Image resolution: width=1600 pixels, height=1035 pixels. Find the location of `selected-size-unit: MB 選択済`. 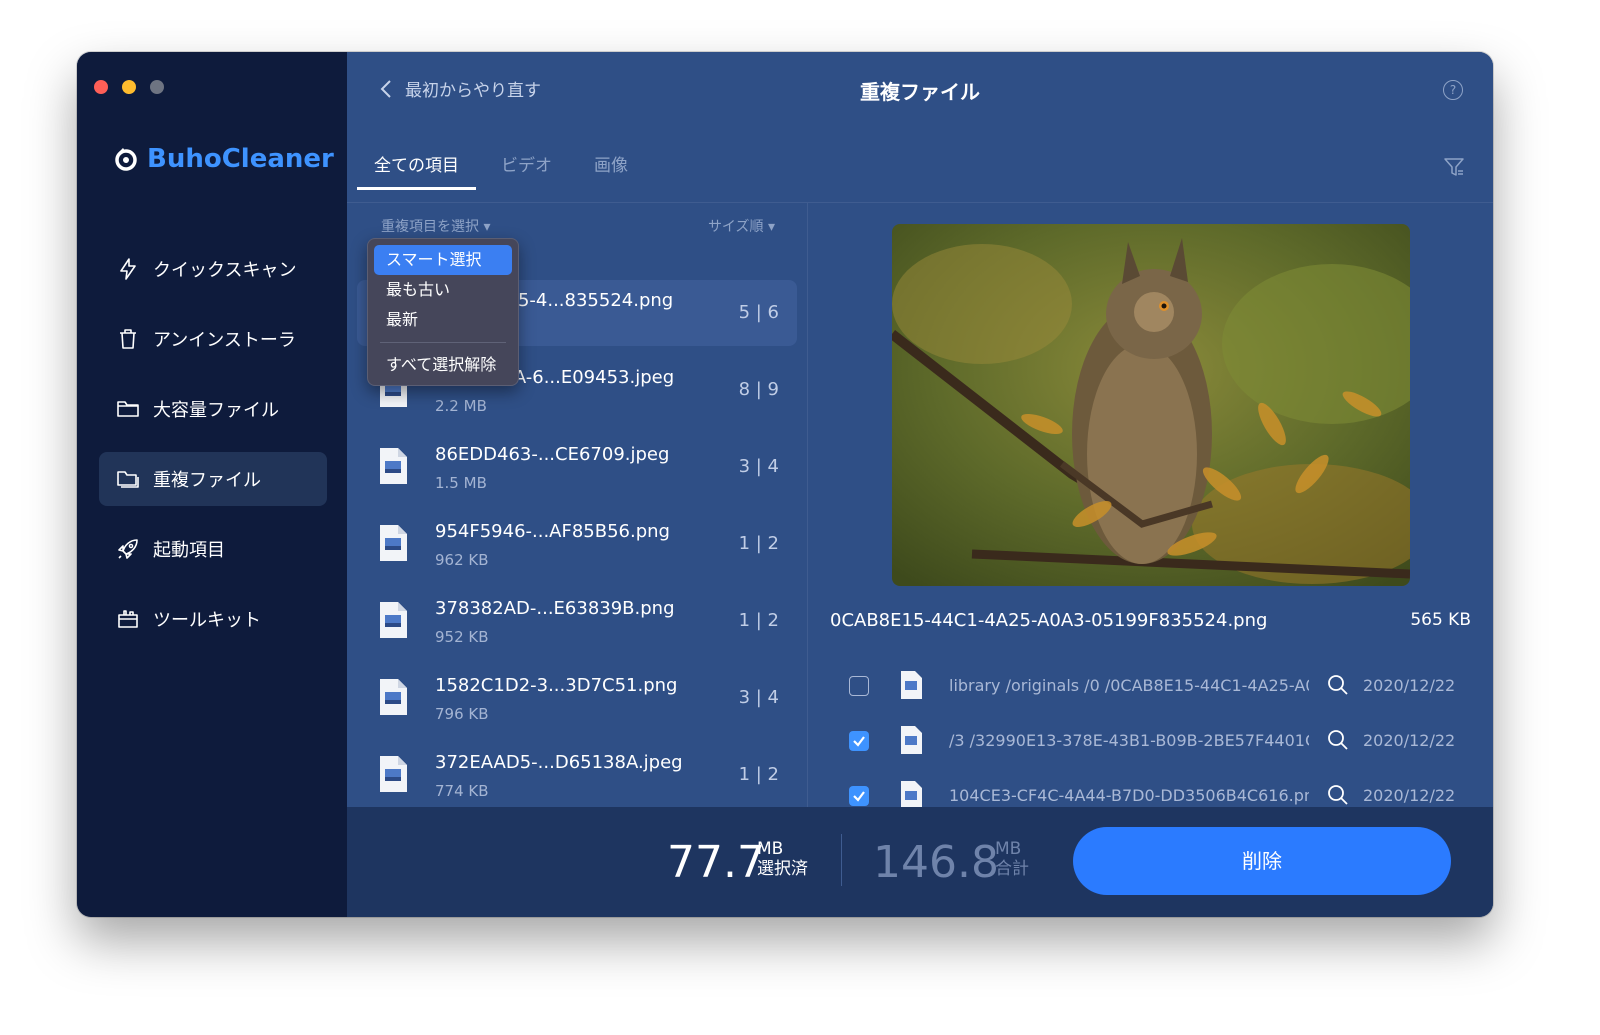

selected-size-unit: MB 選択済 is located at coordinates (782, 859).